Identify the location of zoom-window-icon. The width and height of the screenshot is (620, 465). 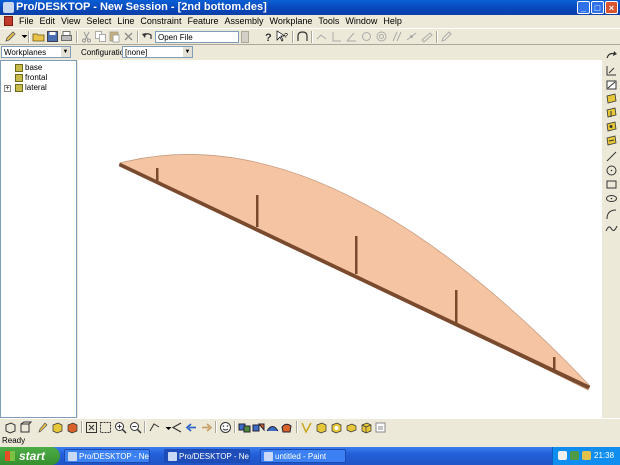
(105, 427).